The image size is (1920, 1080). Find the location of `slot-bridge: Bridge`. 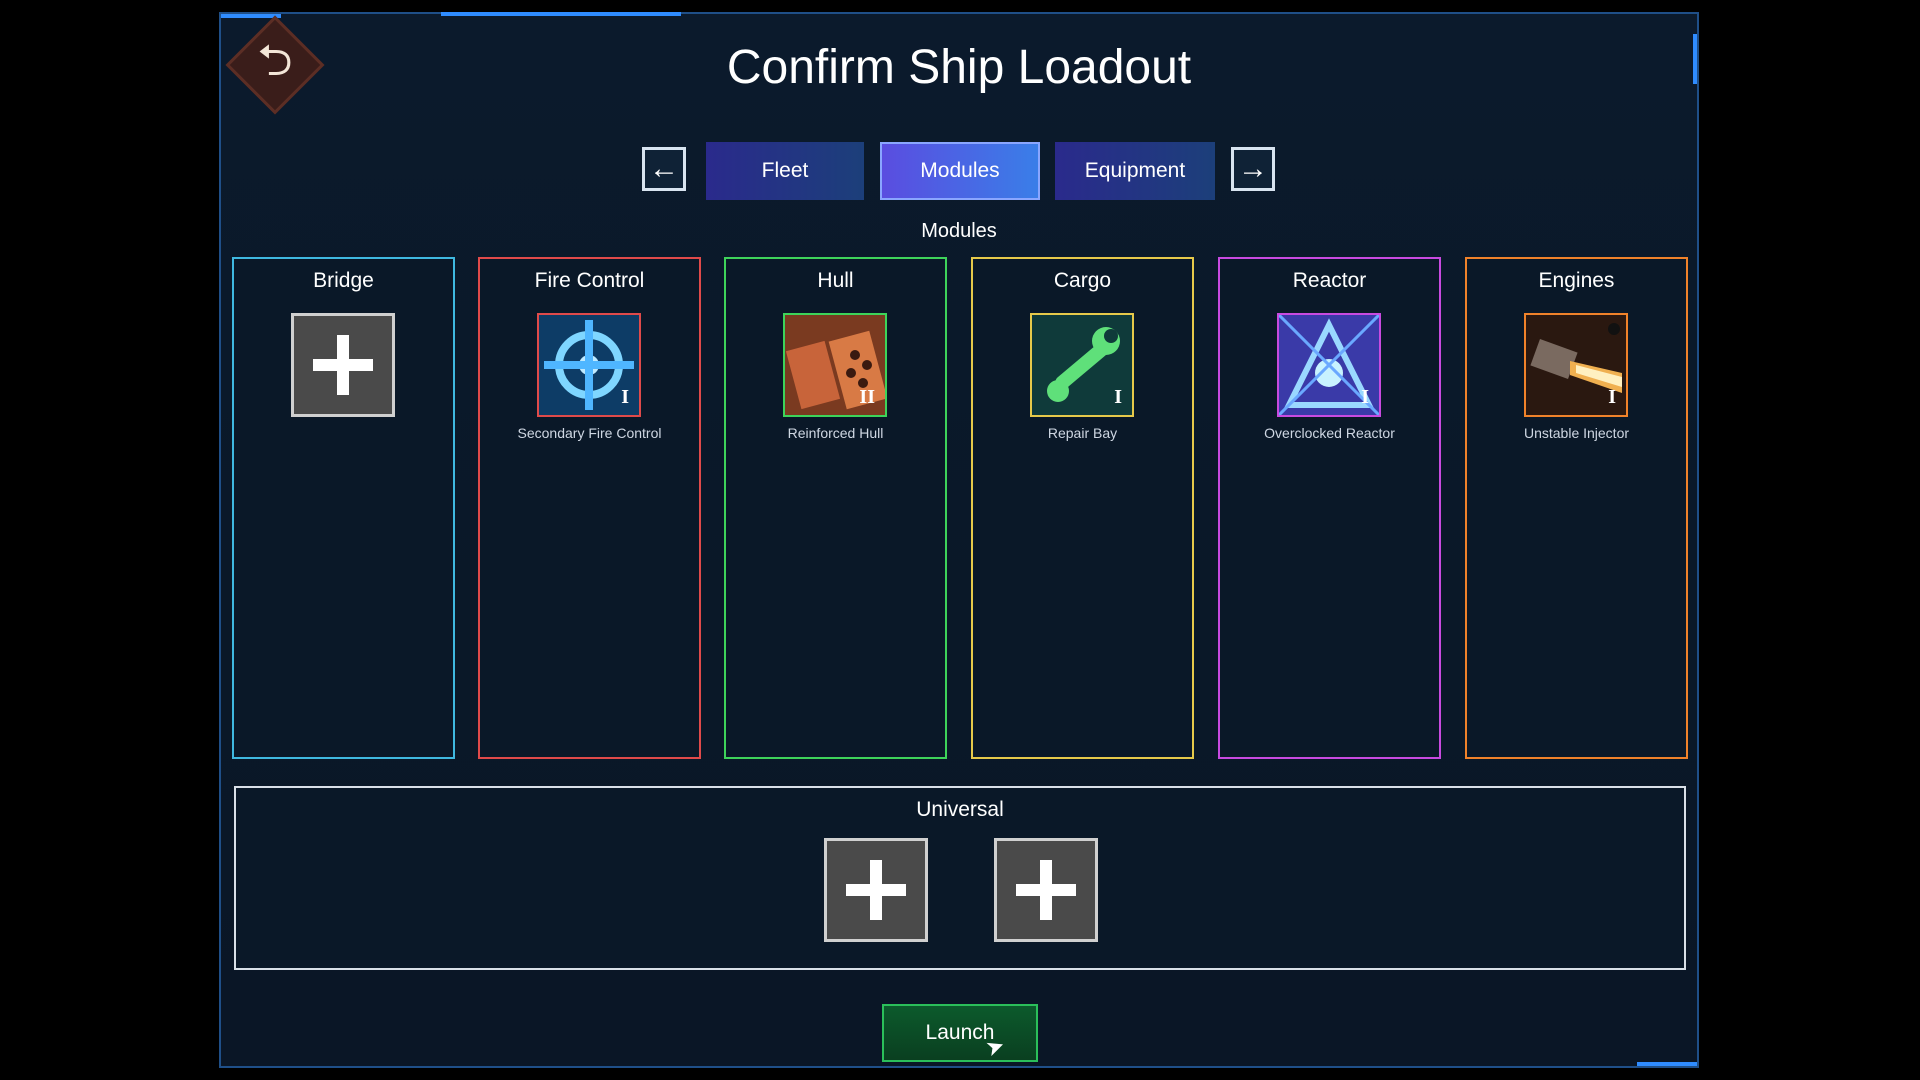

slot-bridge: Bridge is located at coordinates (343, 508).